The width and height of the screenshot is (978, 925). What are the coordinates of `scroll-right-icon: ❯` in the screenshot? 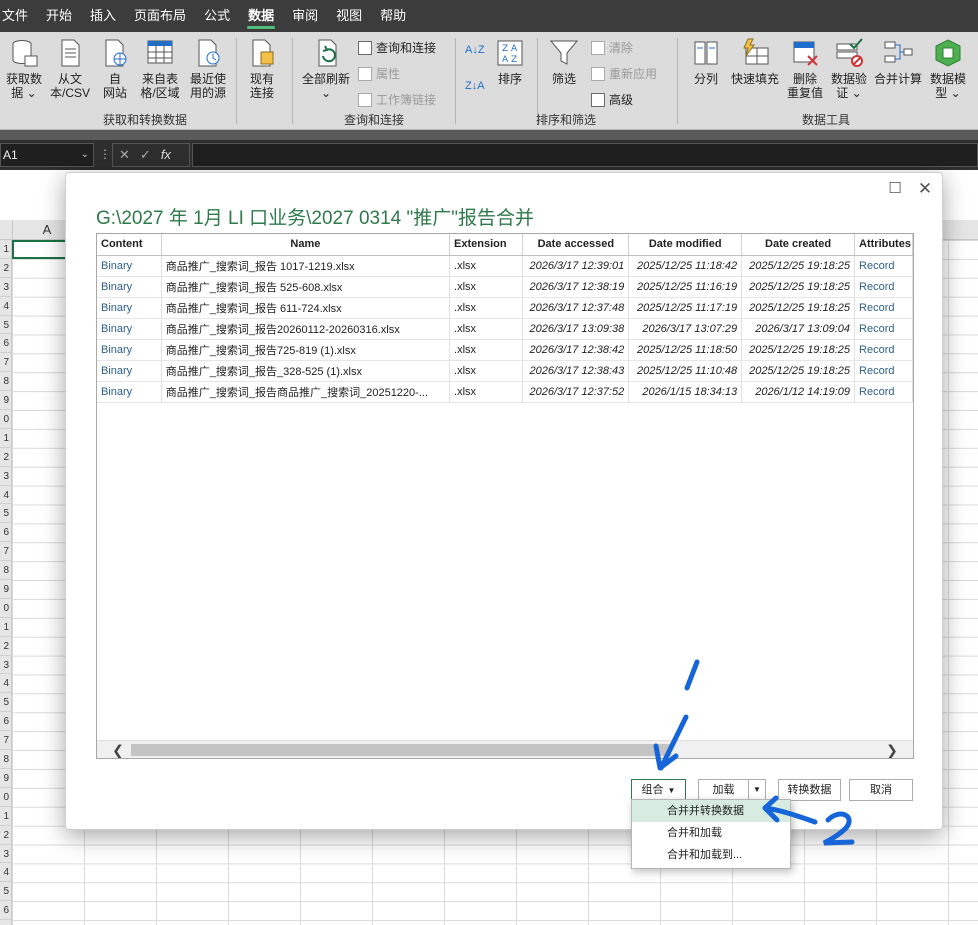 It's located at (892, 749).